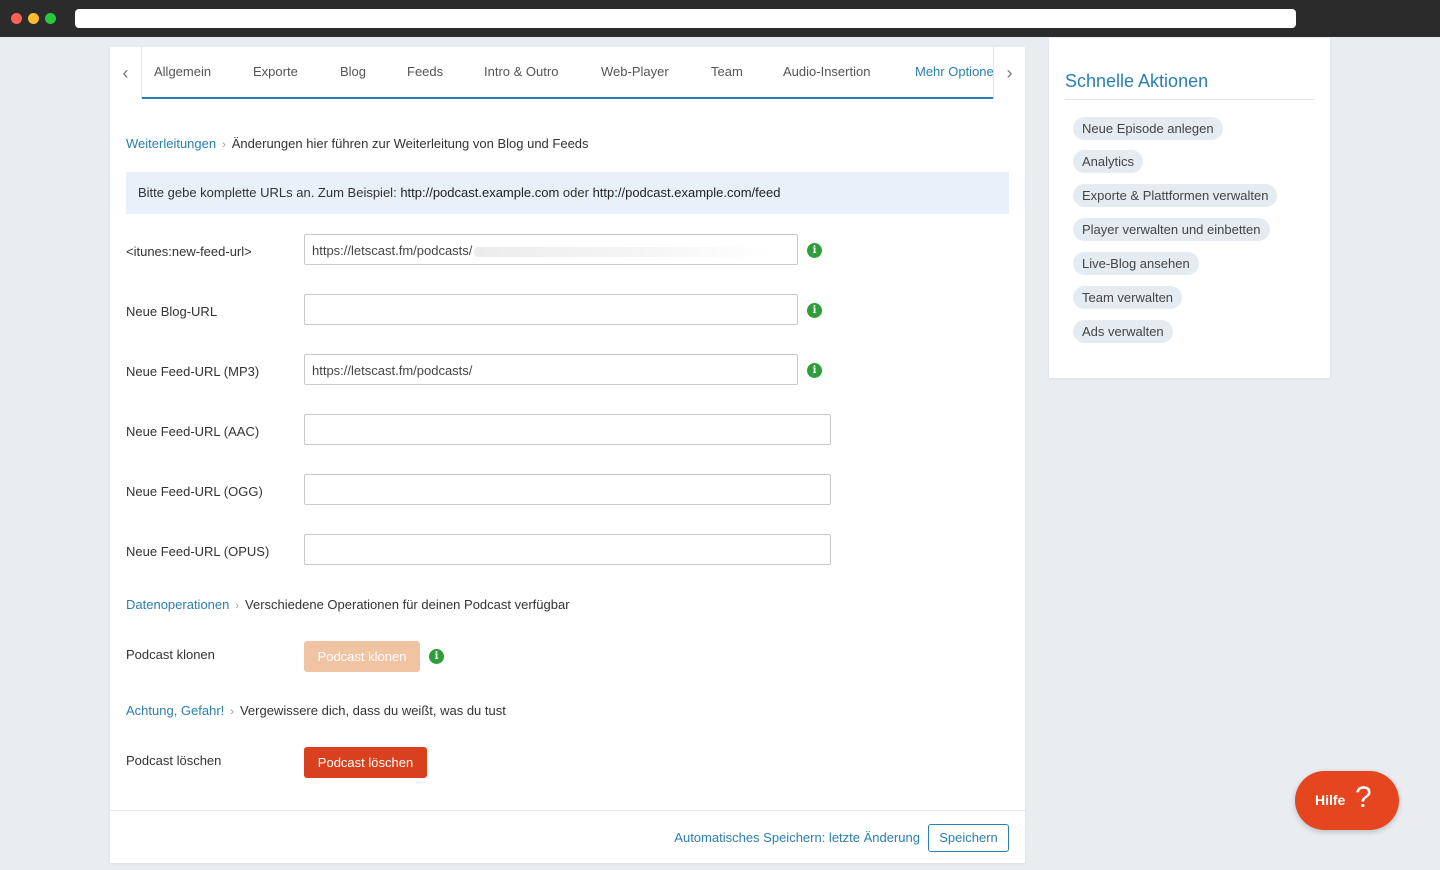  Describe the element at coordinates (193, 431) in the screenshot. I see `feed-aac-label: Neue Feed-URL (AAC)` at that location.